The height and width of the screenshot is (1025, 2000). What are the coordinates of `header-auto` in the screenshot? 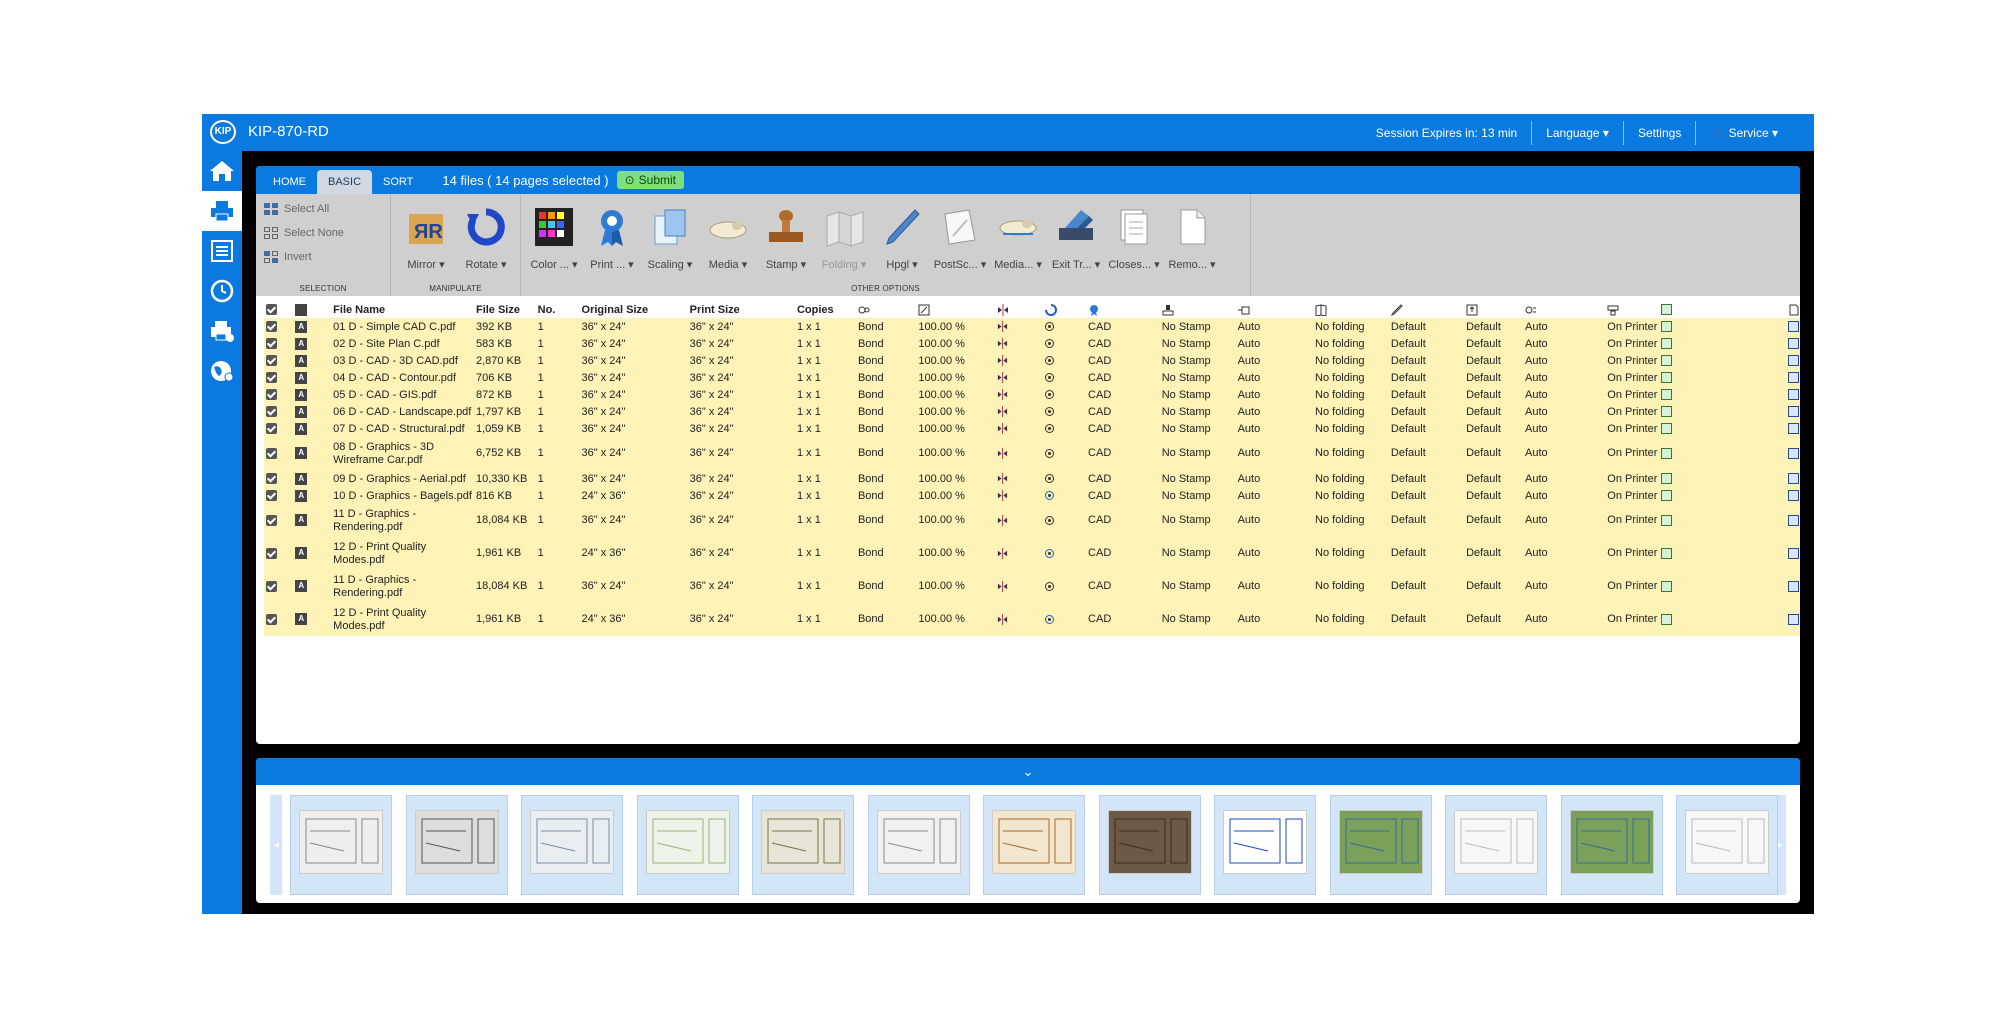 It's located at (1274, 309).